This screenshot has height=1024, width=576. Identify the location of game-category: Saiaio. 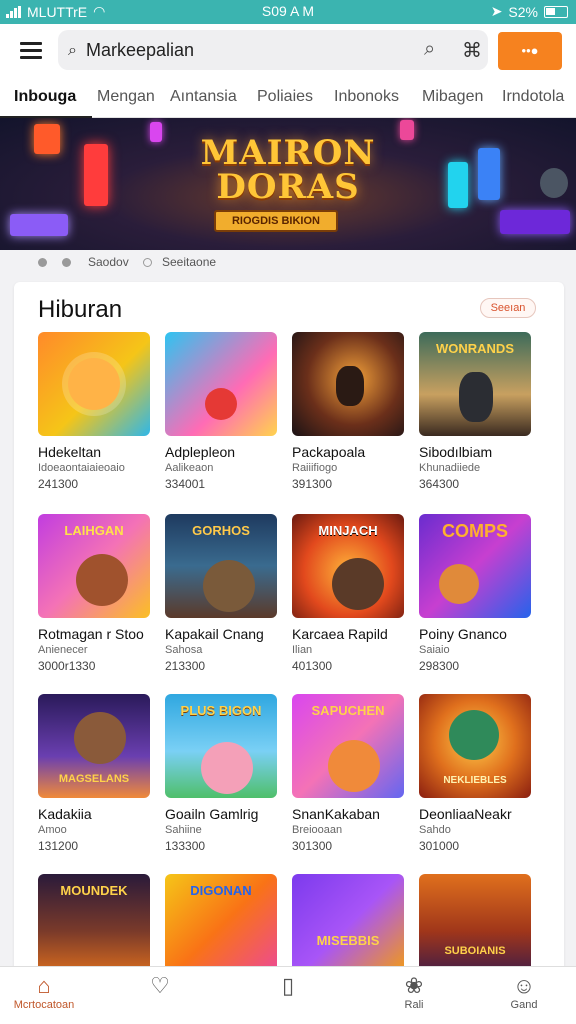
(434, 650).